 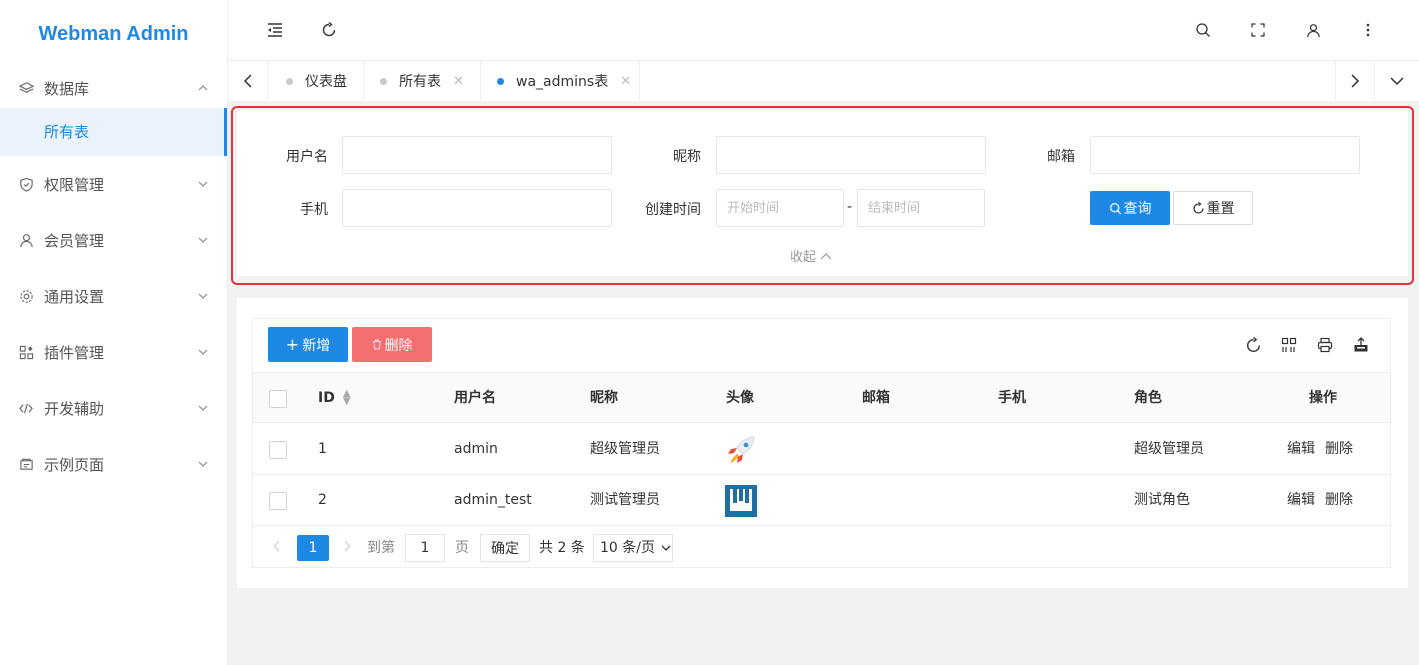 I want to click on tab-dropdown-button, so click(x=1397, y=81).